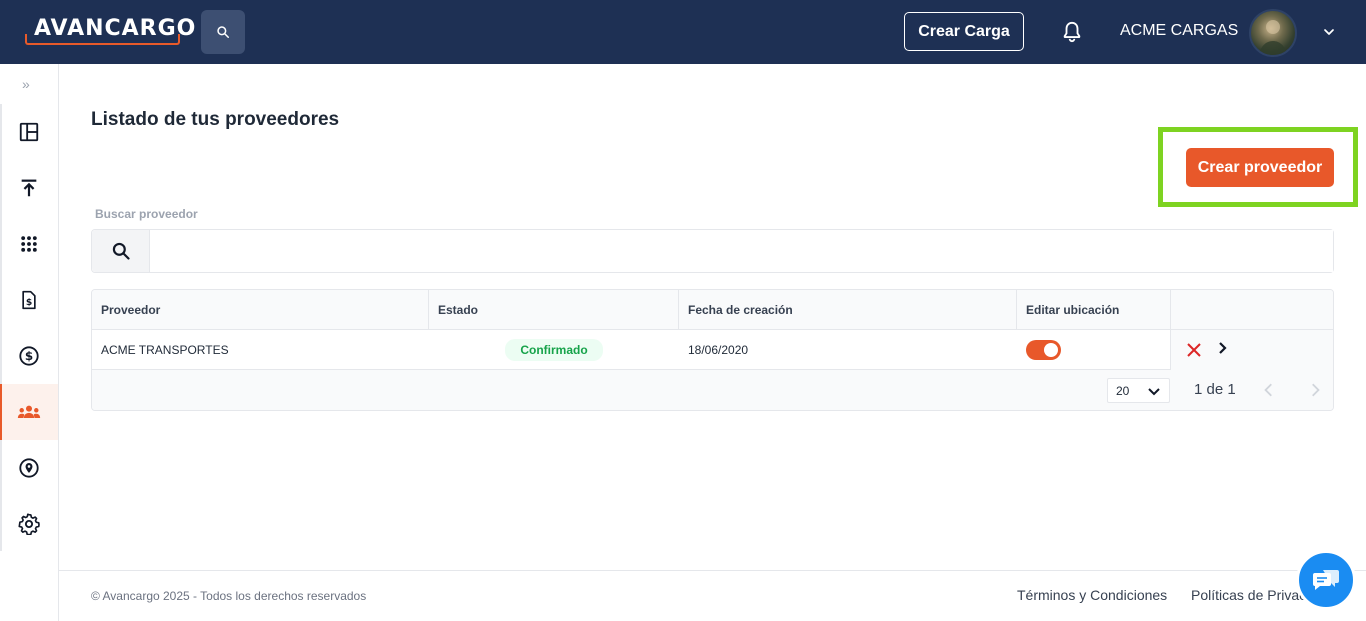 This screenshot has width=1366, height=621. I want to click on sidebar-item-providers, so click(29, 412).